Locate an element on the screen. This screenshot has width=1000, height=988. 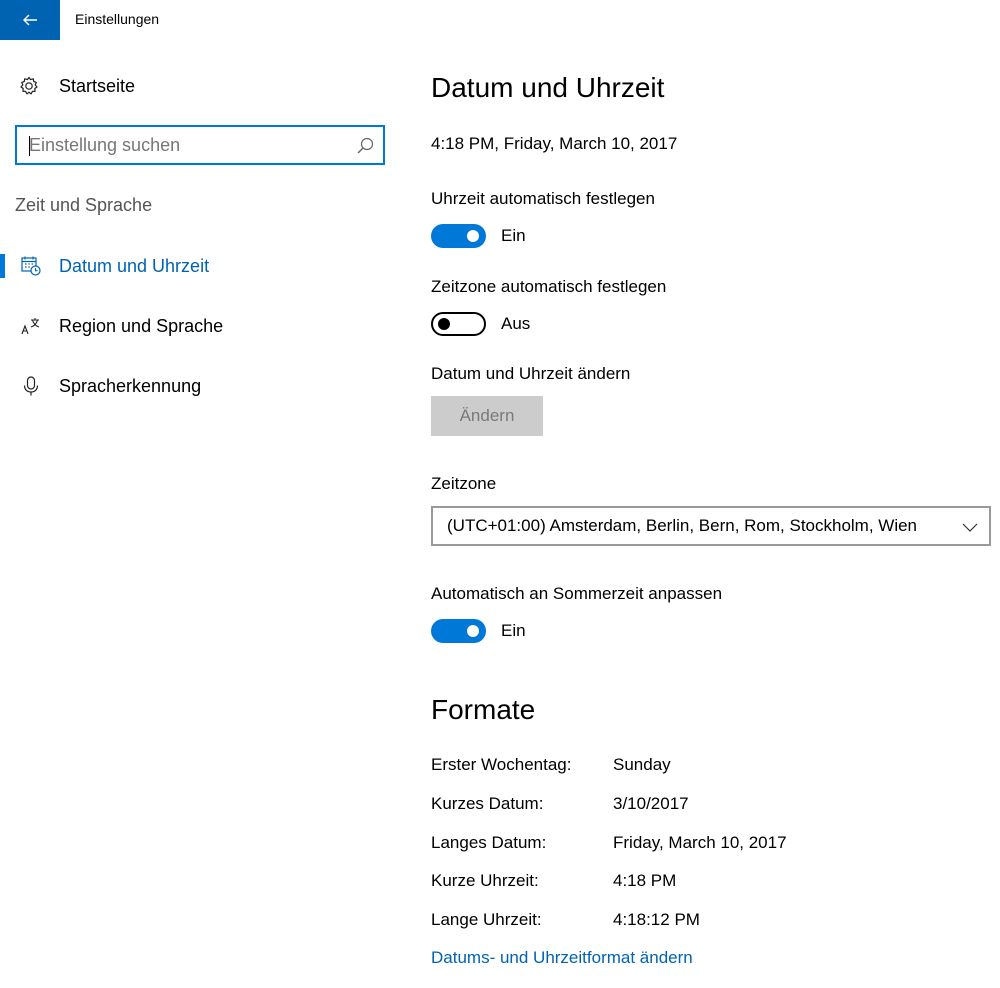
format-key: Langes Datum: is located at coordinates (489, 842).